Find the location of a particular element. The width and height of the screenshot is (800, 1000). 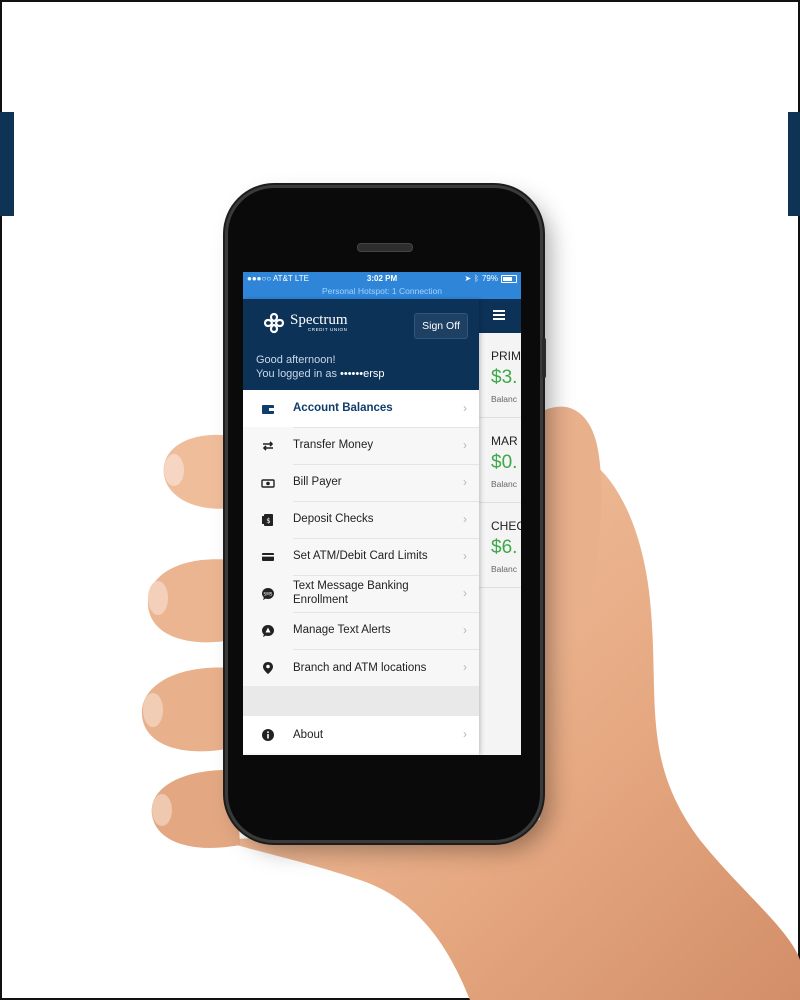

status-right: ➤ ᛒ 79% is located at coordinates (490, 279).